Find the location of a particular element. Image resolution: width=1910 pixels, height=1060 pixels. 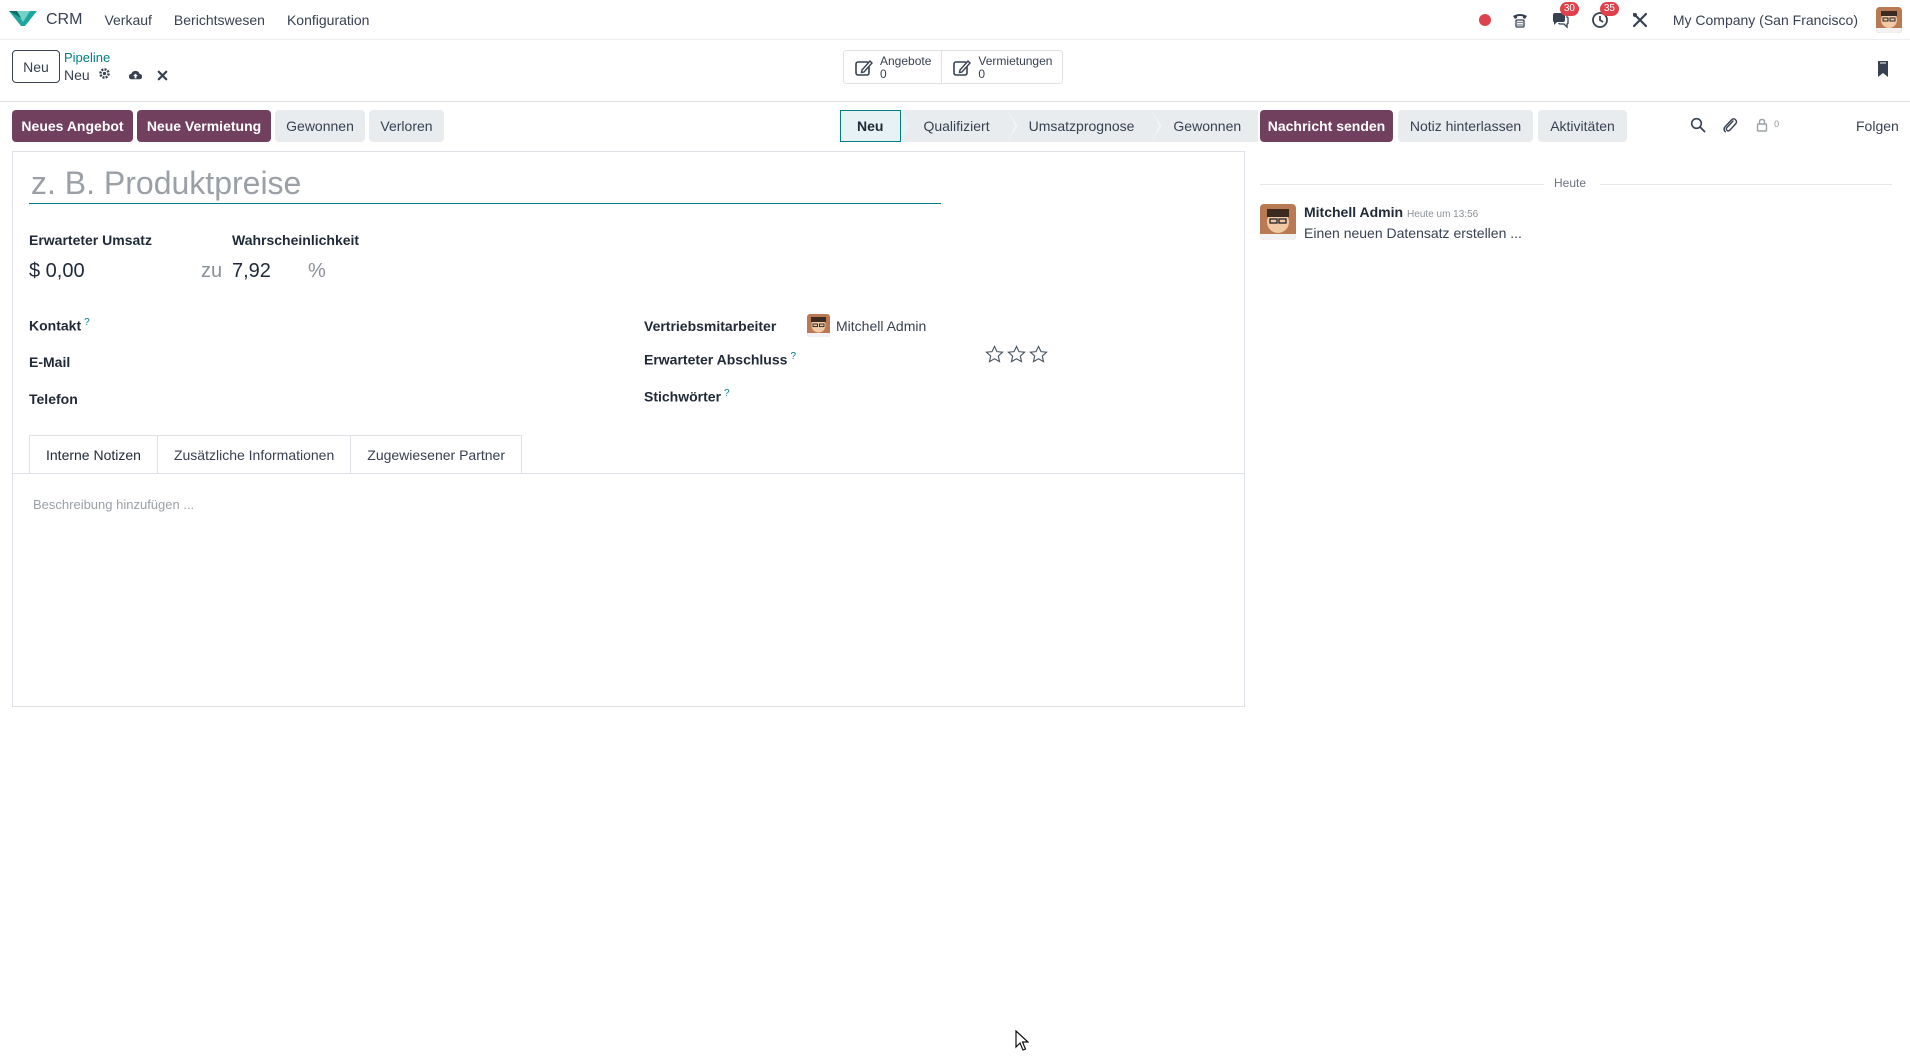

expected-closing-label-text: Erwarteter Abschluss is located at coordinates (716, 359).